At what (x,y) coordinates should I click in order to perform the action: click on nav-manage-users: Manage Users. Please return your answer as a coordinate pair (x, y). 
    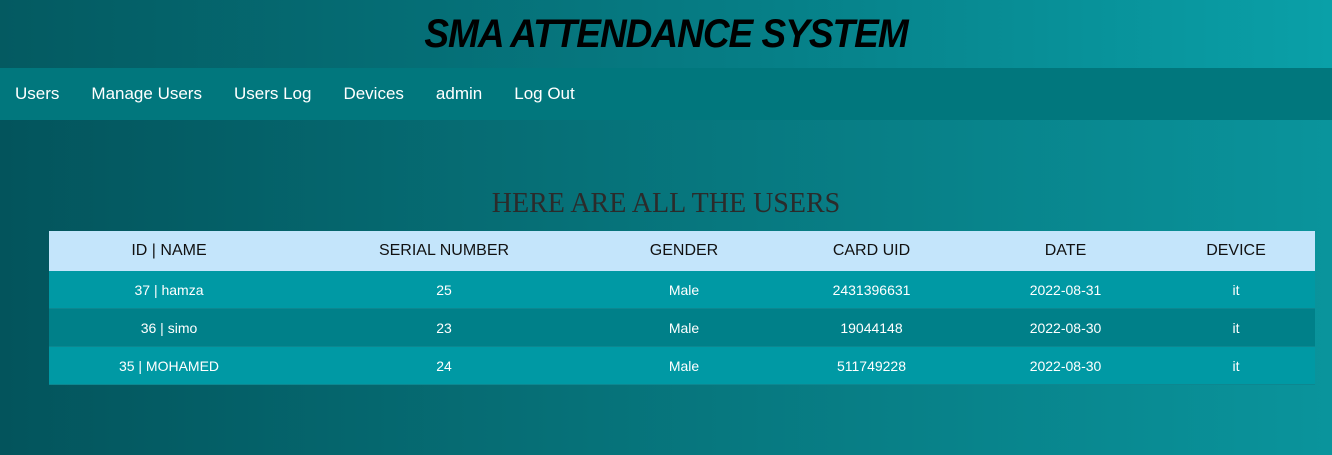
    Looking at the image, I should click on (146, 94).